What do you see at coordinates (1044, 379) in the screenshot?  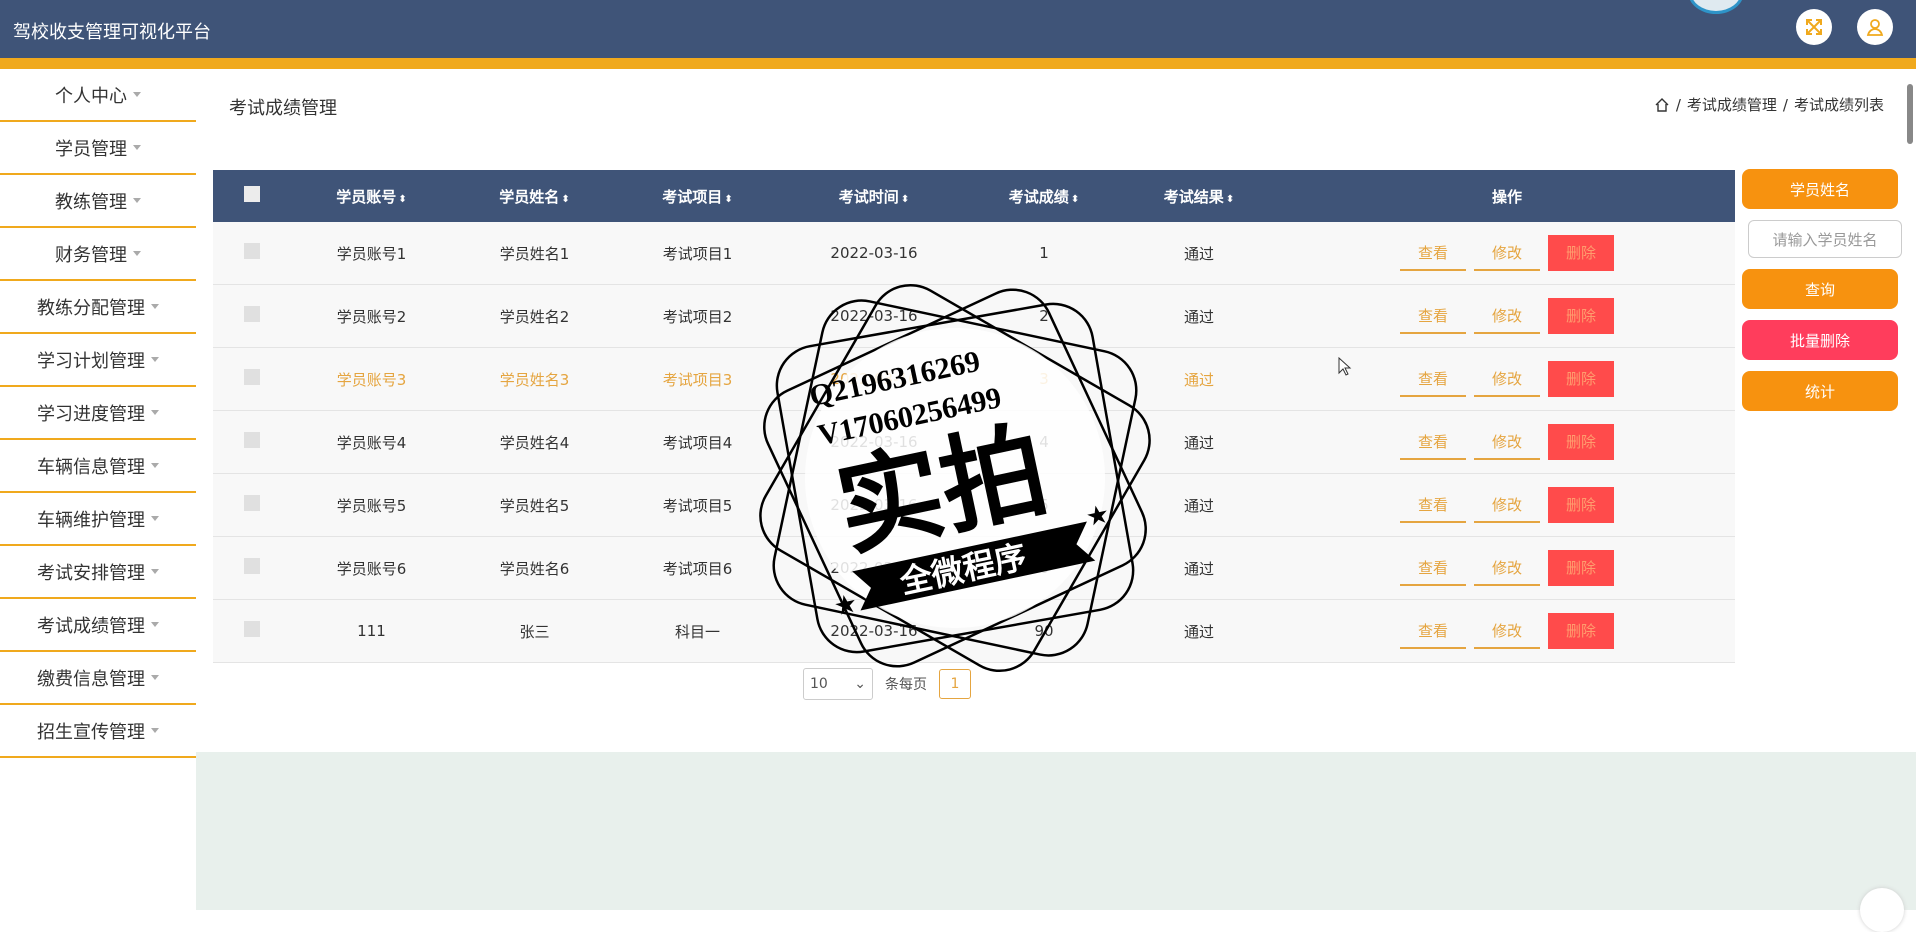 I see `cell-score: 3` at bounding box center [1044, 379].